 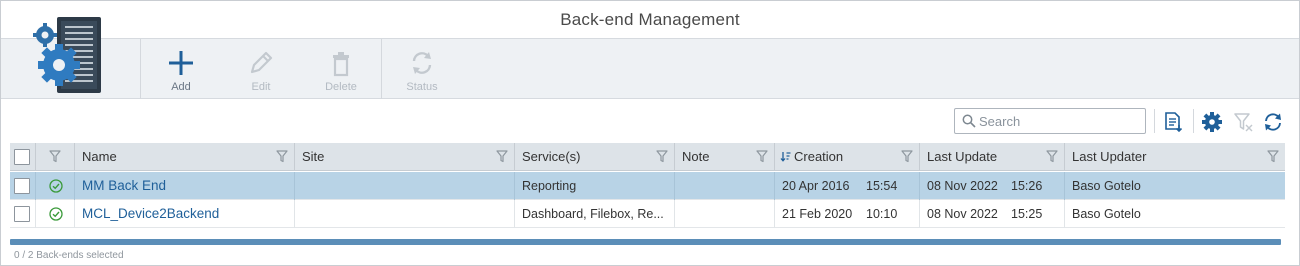 I want to click on header-name-label: Name, so click(x=99, y=156).